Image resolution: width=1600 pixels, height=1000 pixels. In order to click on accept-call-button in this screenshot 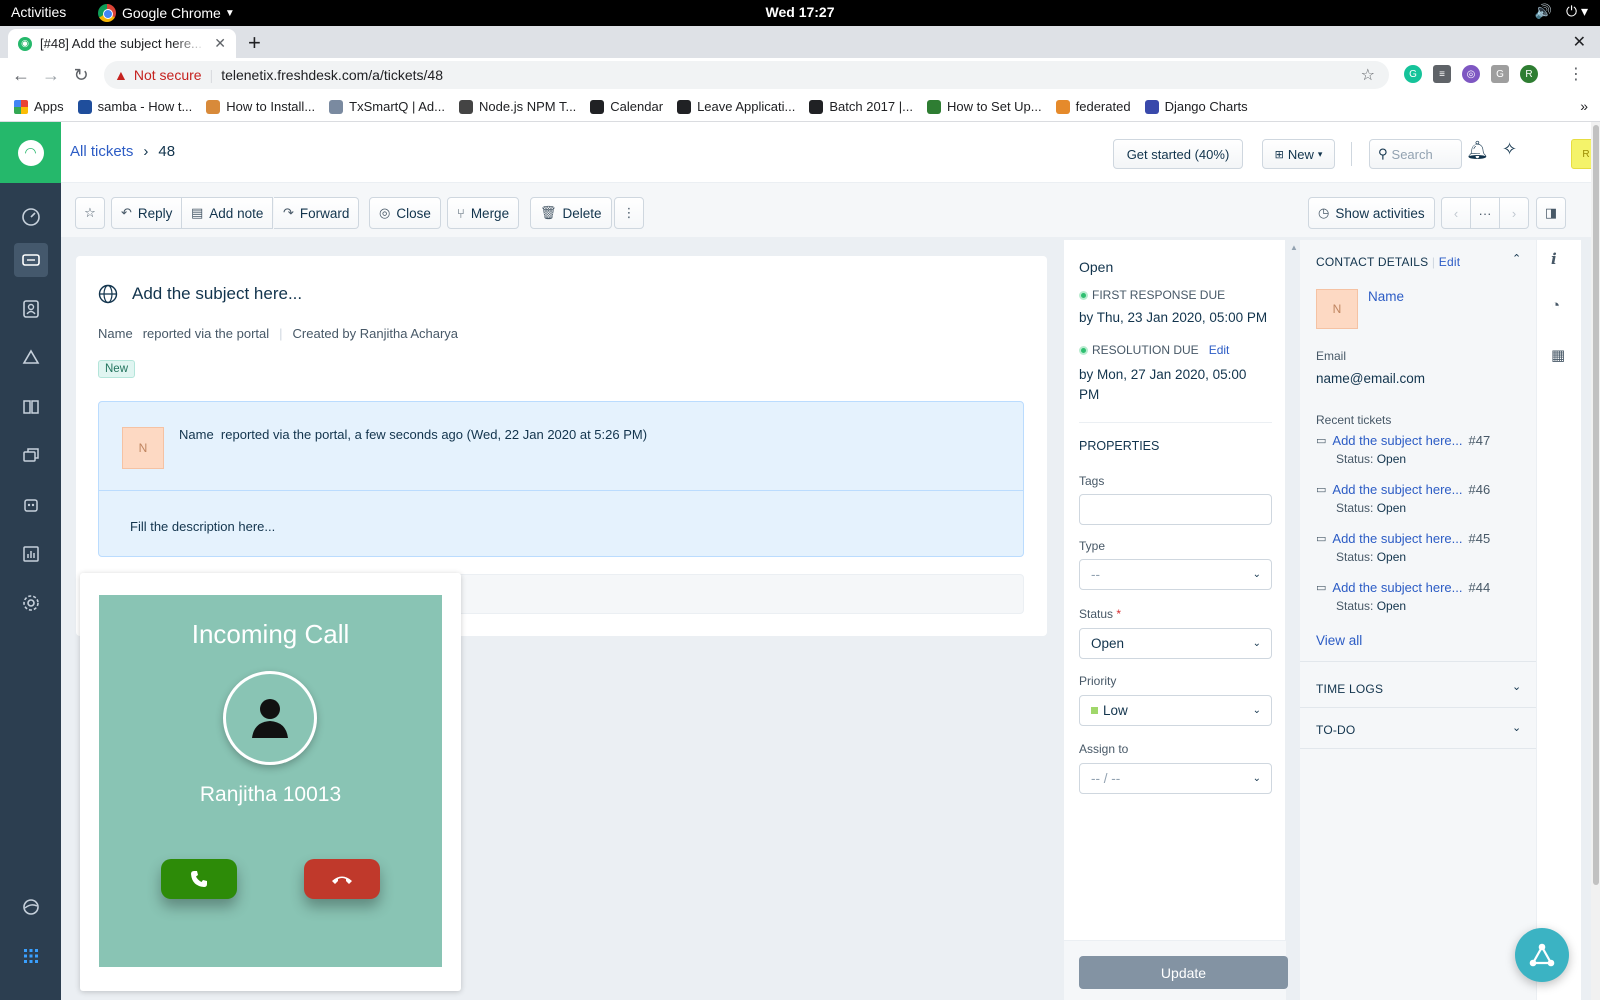, I will do `click(199, 879)`.